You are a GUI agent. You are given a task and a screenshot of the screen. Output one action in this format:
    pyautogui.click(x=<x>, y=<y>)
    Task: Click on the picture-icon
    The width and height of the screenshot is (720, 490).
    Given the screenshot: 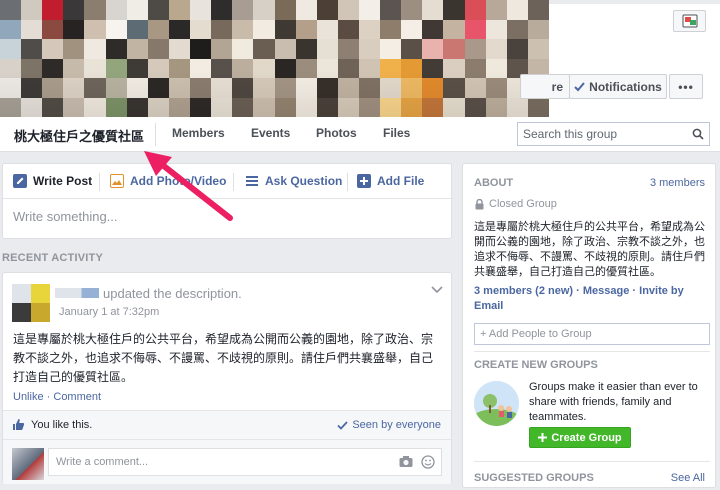 What is the action you would take?
    pyautogui.click(x=689, y=21)
    